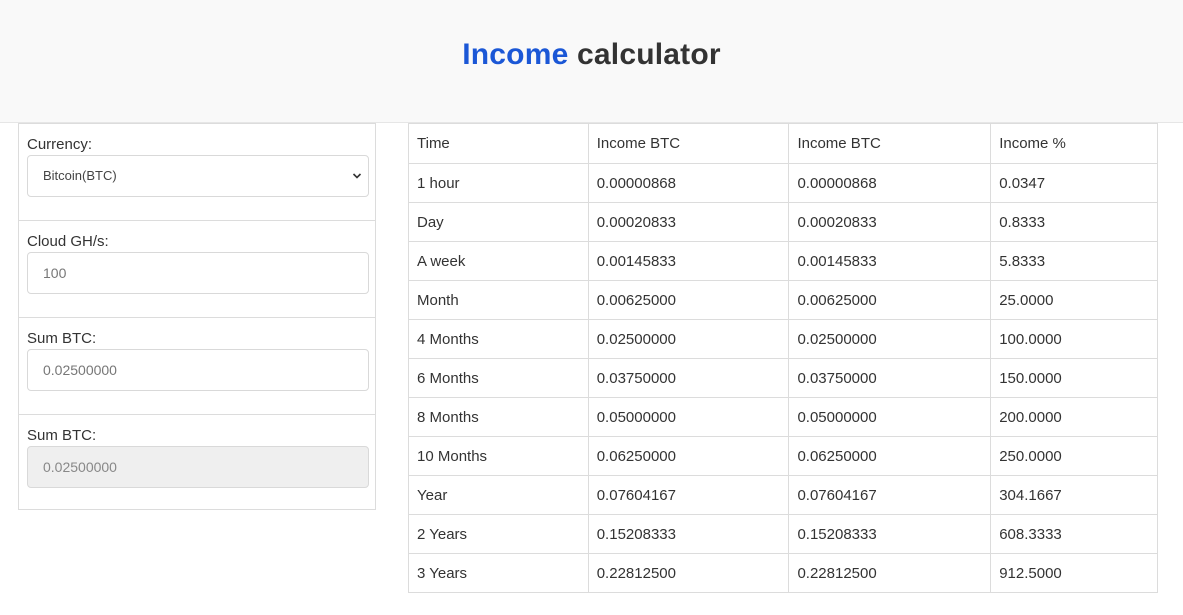 This screenshot has height=615, width=1183. I want to click on cell-income-btc-2: 0.07604167, so click(890, 495).